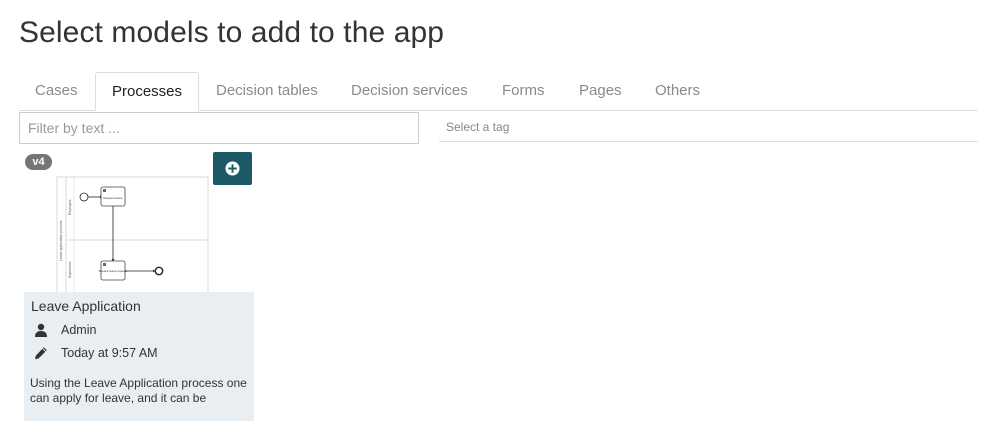 The height and width of the screenshot is (421, 996). Describe the element at coordinates (409, 91) in the screenshot. I see `tab-decision-services: Decision services` at that location.